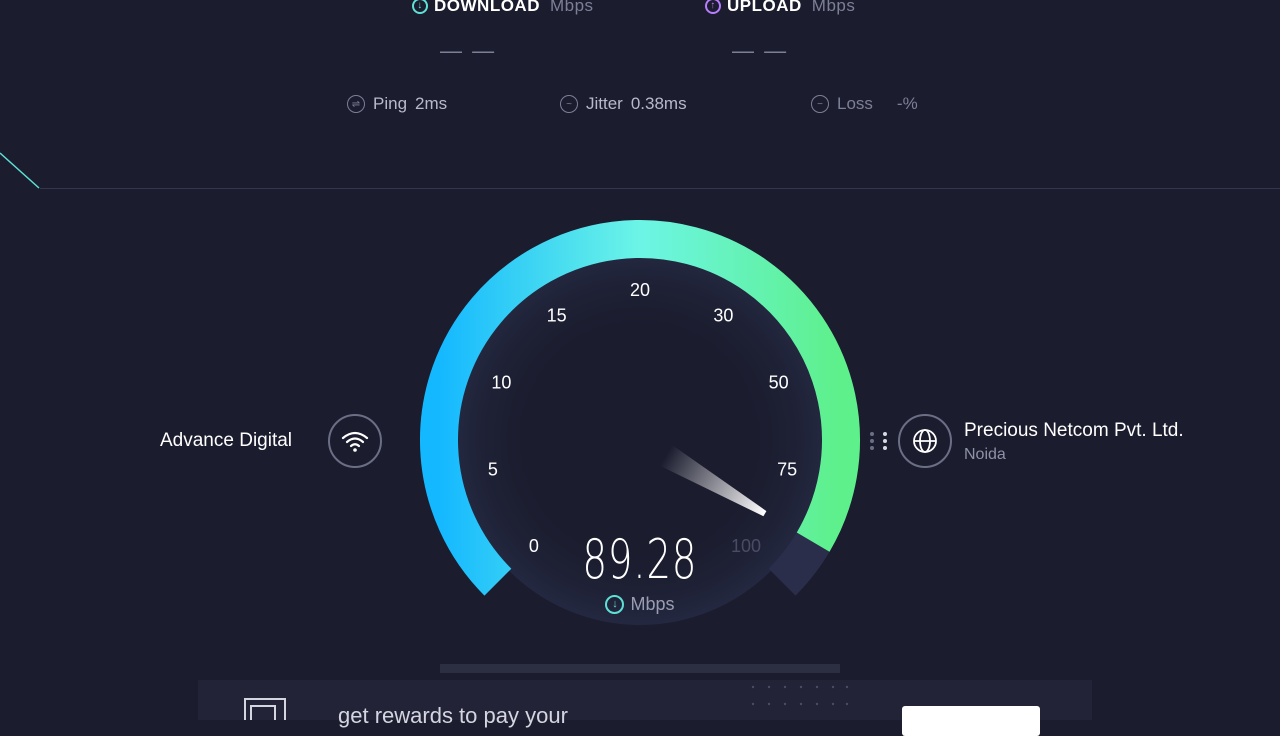 The image size is (1280, 736). Describe the element at coordinates (557, 315) in the screenshot. I see `gauge-tick-label: 15` at that location.